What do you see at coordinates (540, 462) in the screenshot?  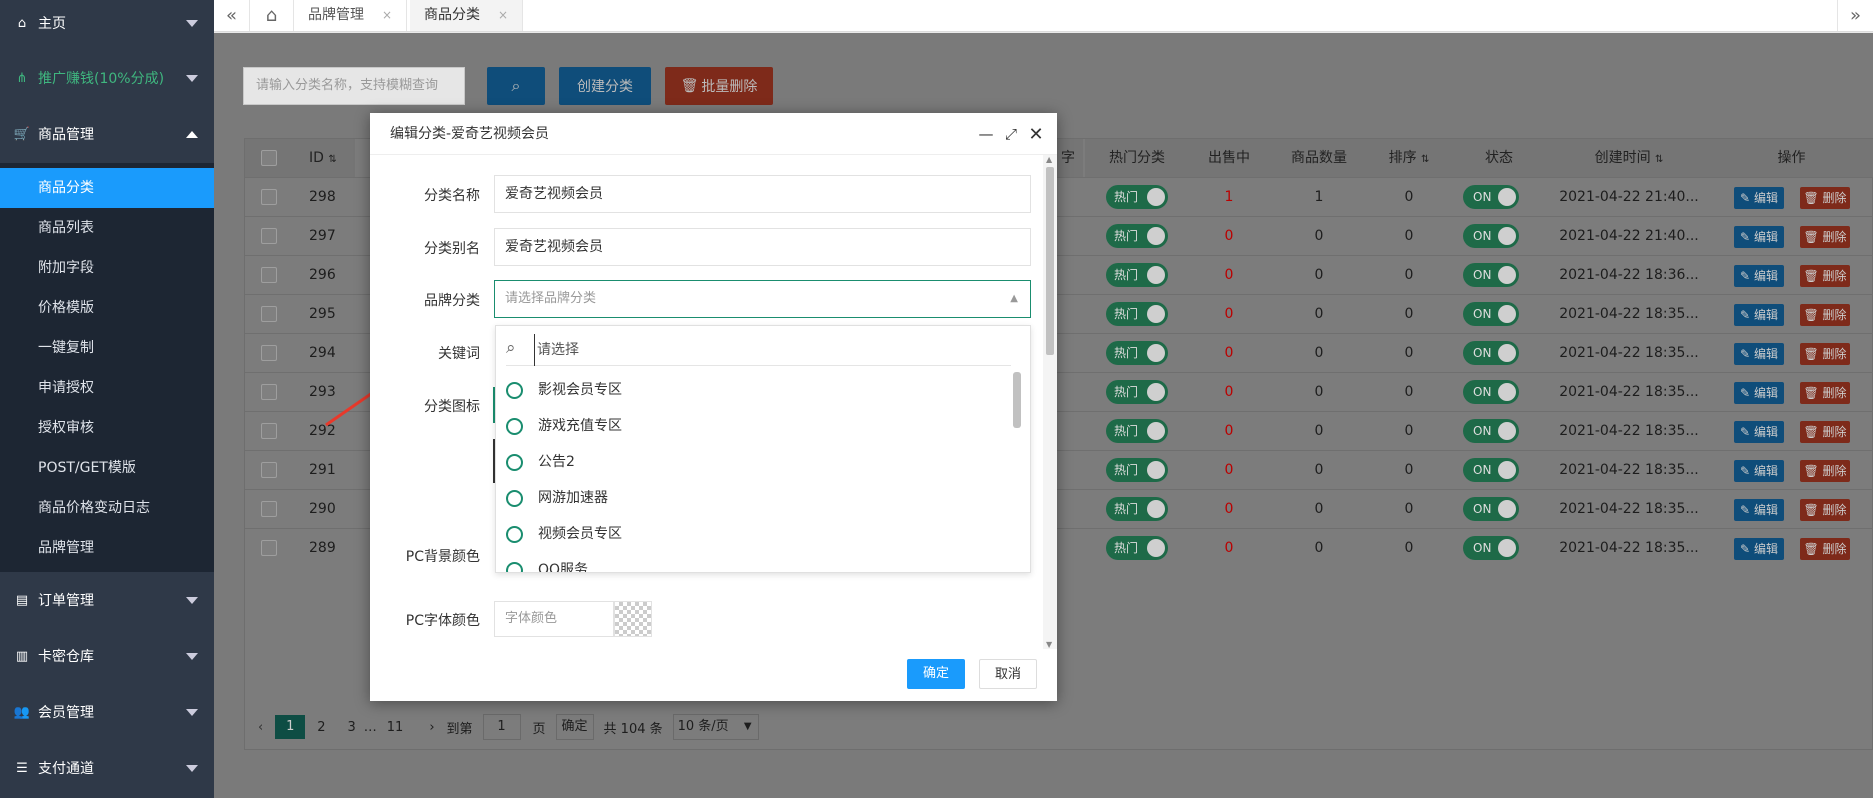 I see `brand-option: 公告2` at bounding box center [540, 462].